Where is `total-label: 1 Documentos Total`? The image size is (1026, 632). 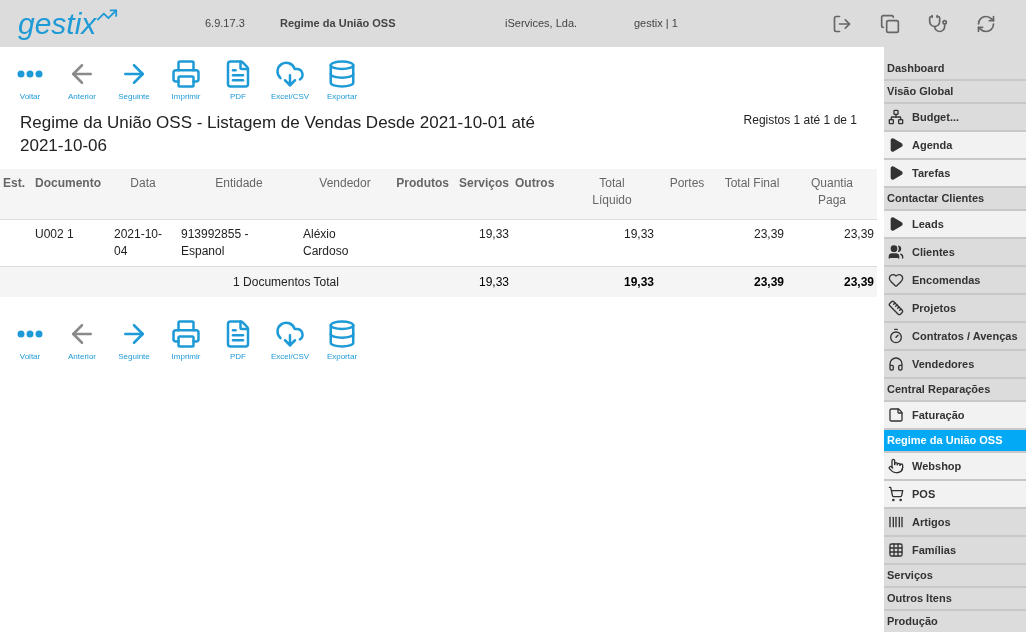 total-label: 1 Documentos Total is located at coordinates (286, 282).